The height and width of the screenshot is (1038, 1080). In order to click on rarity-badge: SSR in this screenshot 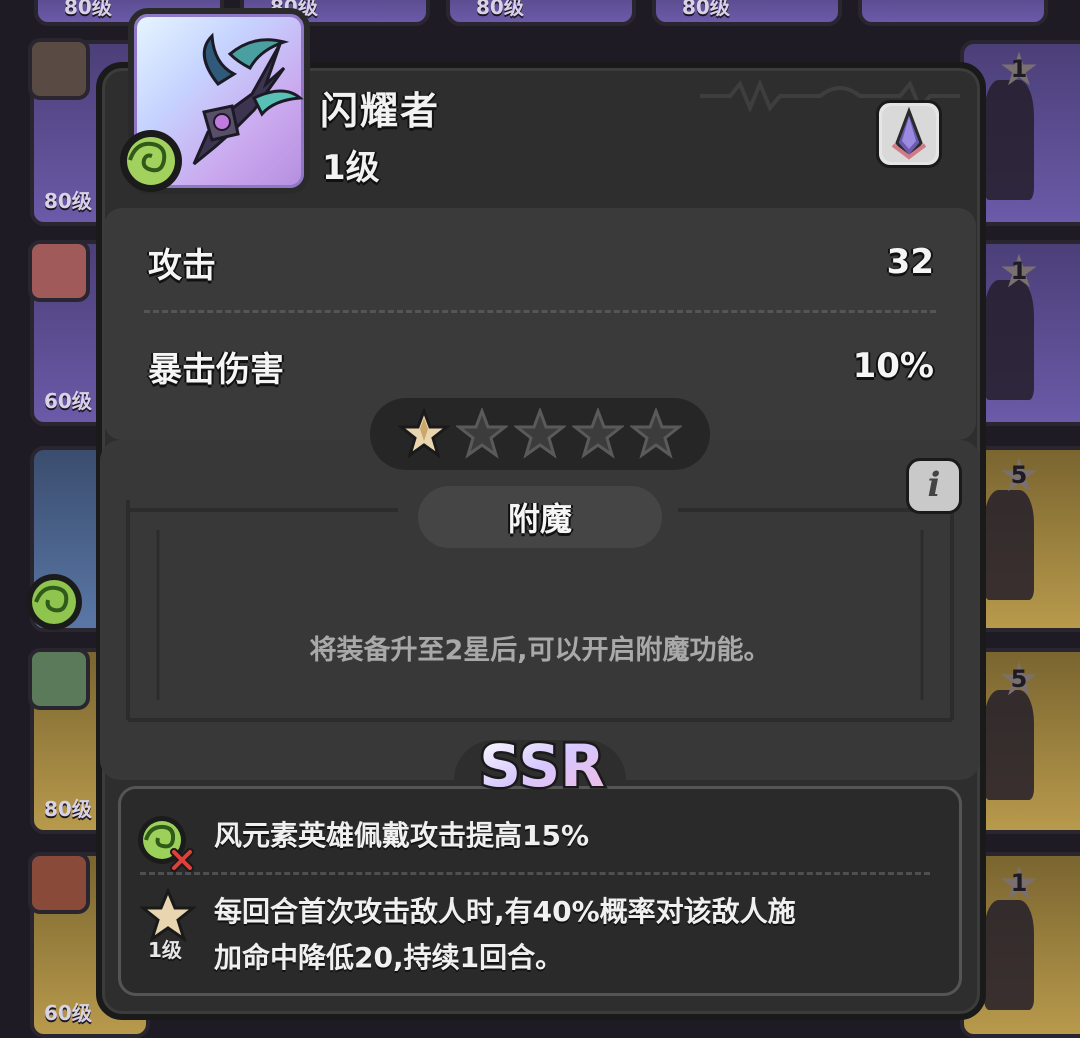, I will do `click(542, 766)`.